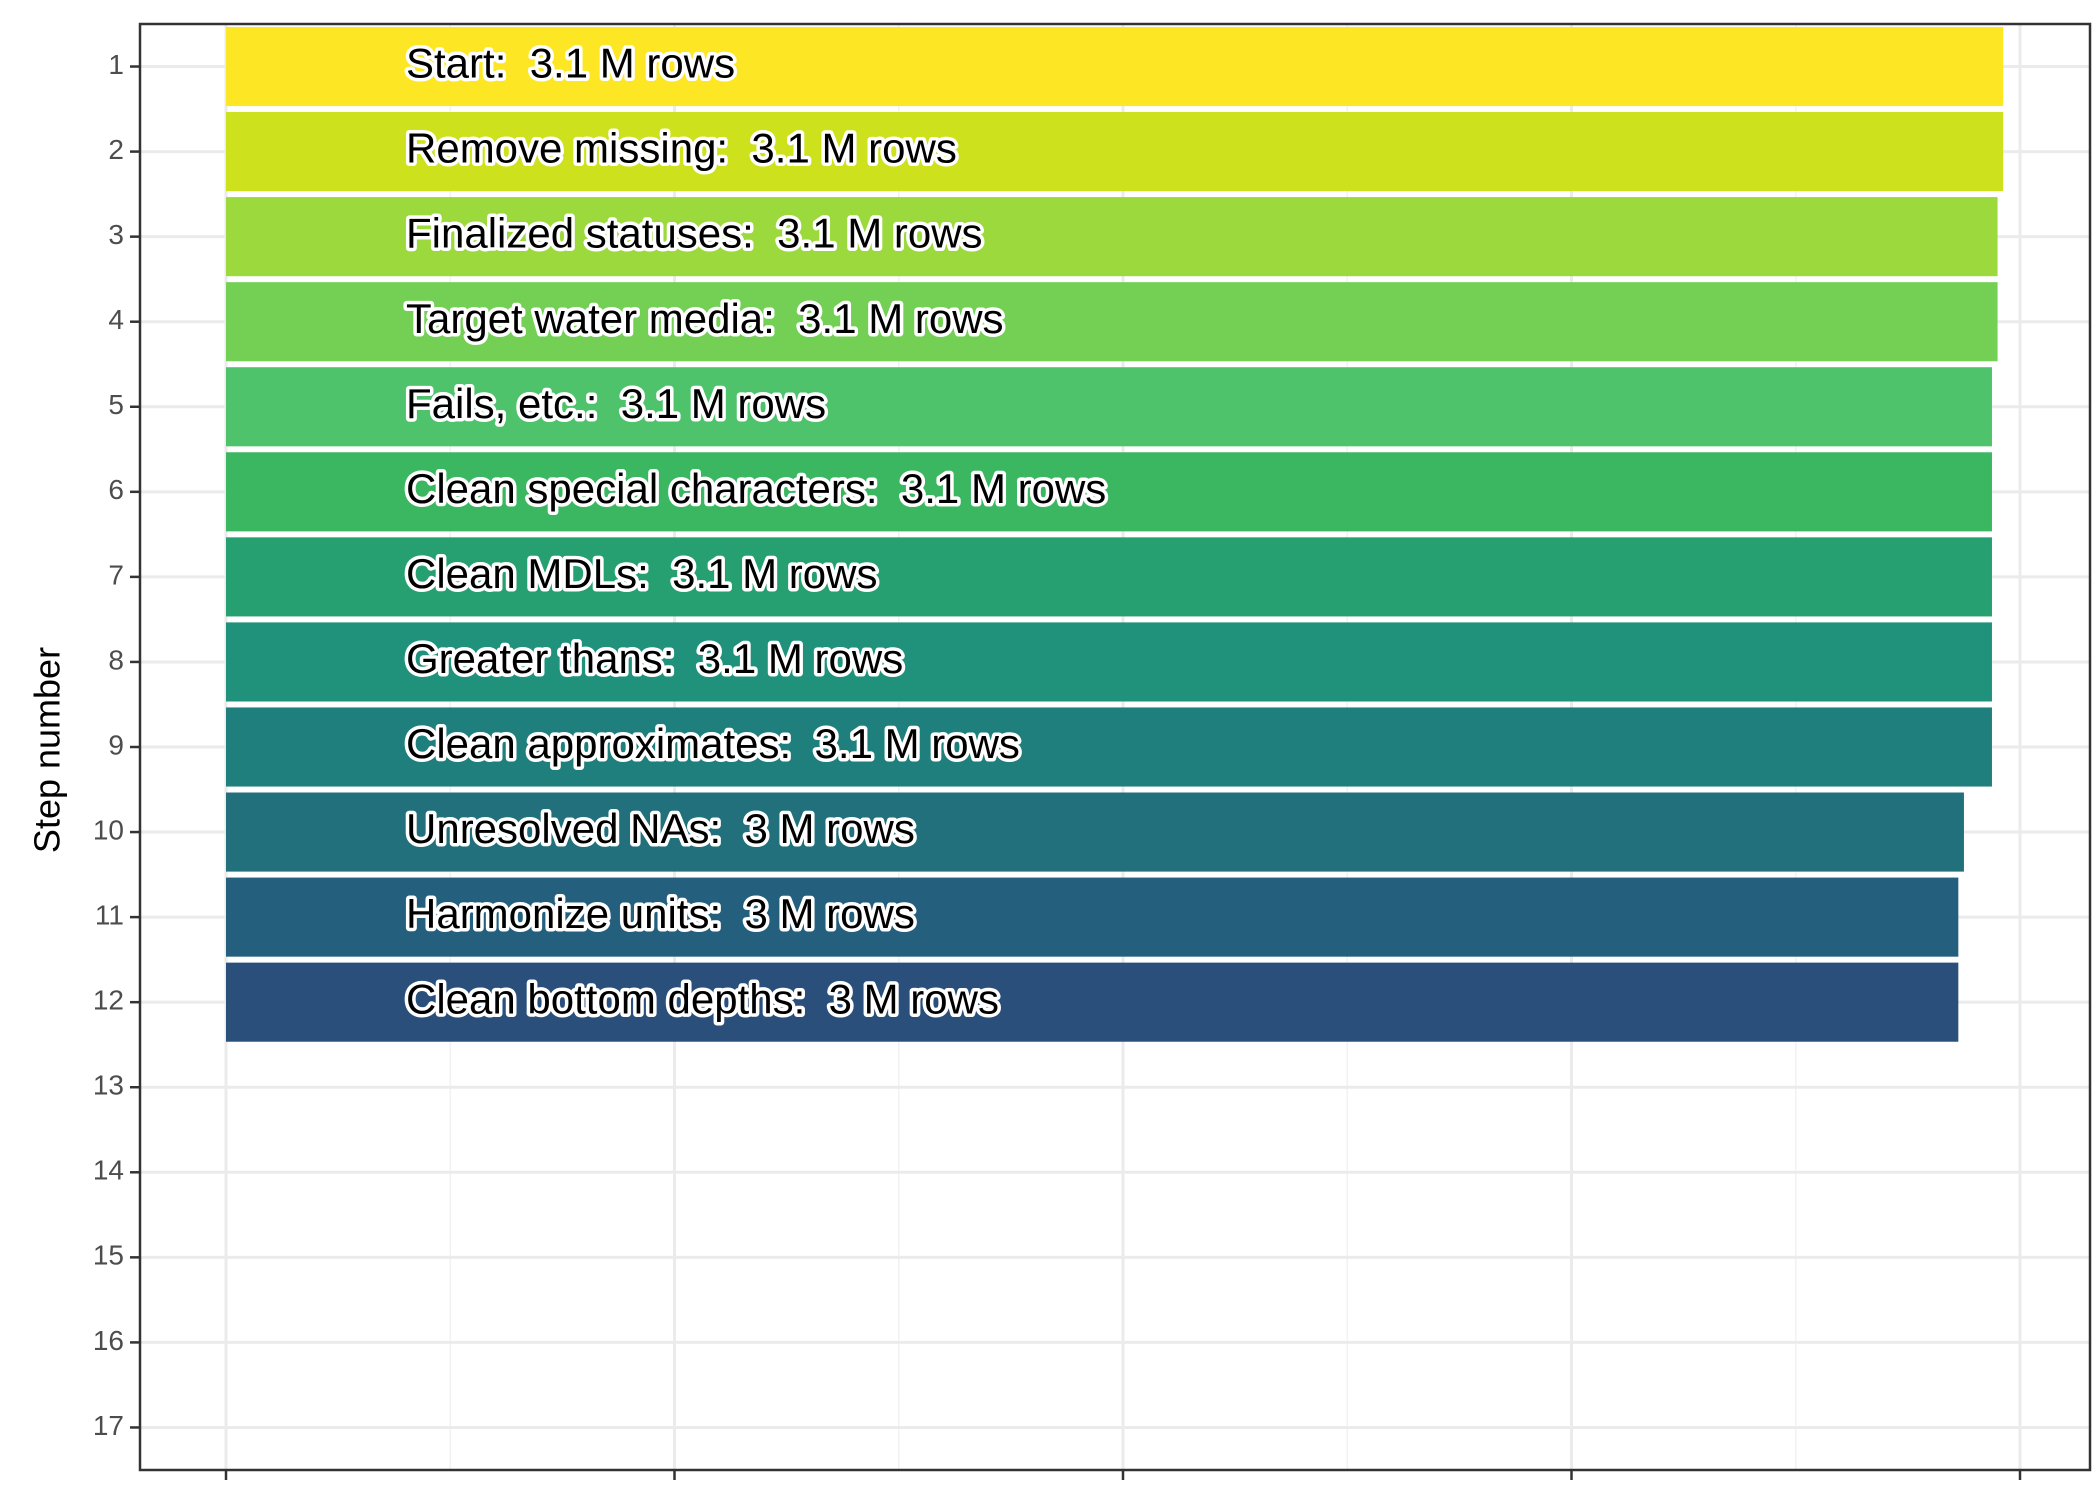 This screenshot has height=1500, width=2100. I want to click on bar-label-step-12: Clean bottom depths: 3 M rows, so click(702, 998).